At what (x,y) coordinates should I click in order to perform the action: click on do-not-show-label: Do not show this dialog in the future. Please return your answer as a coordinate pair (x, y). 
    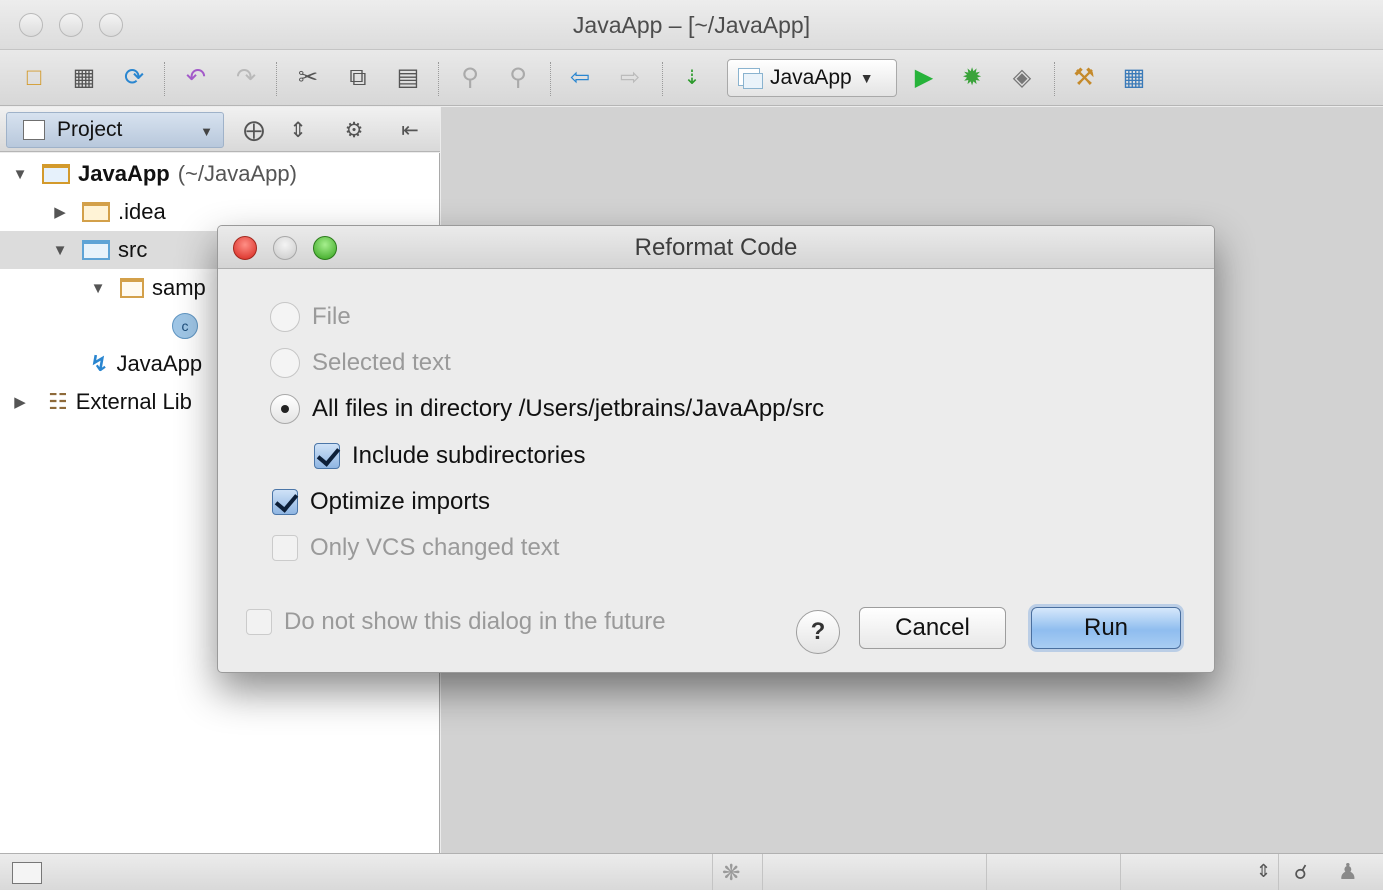
    Looking at the image, I should click on (475, 621).